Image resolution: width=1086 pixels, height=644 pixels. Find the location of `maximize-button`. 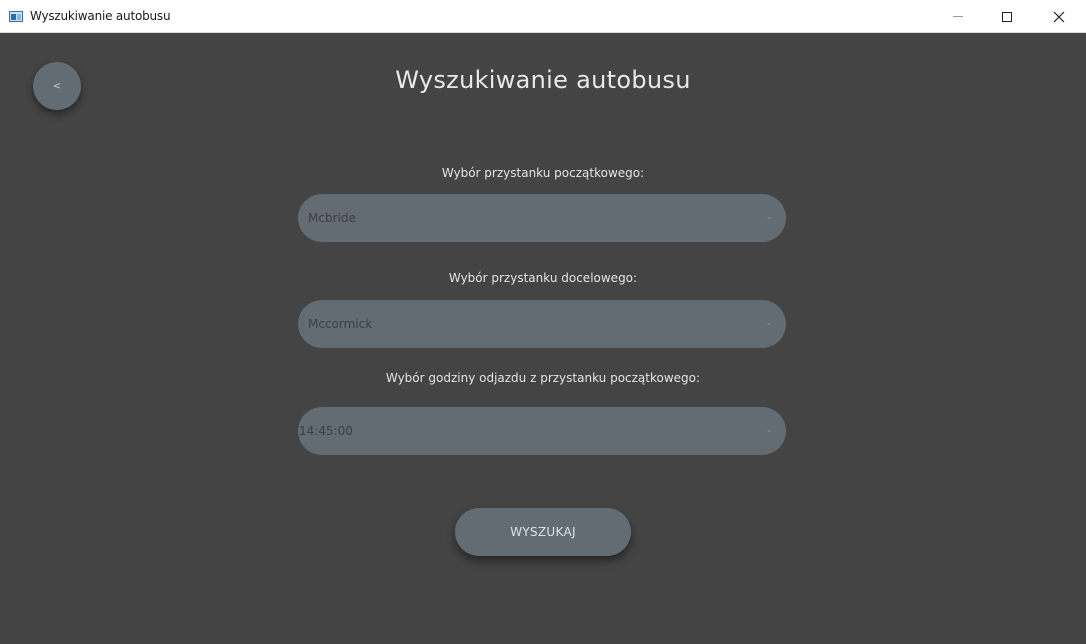

maximize-button is located at coordinates (1007, 16).